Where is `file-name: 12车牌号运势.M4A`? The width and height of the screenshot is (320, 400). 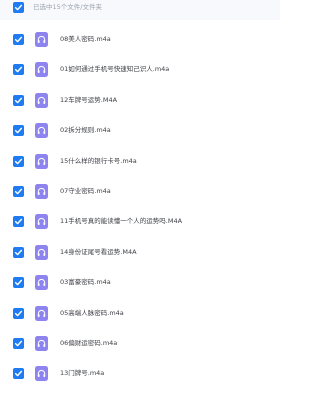 file-name: 12车牌号运势.M4A is located at coordinates (89, 99).